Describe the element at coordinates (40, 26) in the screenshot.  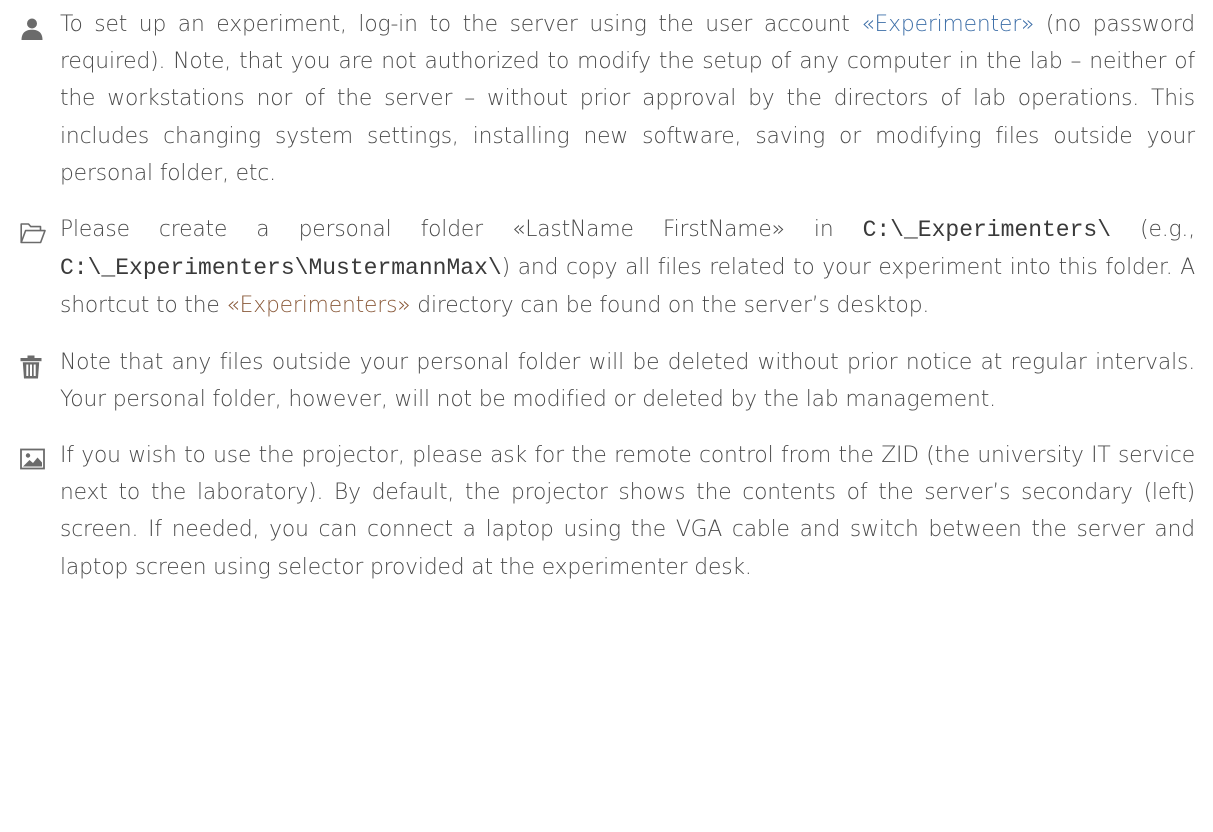
I see `user-icon` at that location.